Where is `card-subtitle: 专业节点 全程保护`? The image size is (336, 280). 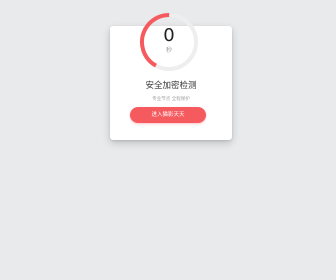
card-subtitle: 专业节点 全程保护 is located at coordinates (171, 99).